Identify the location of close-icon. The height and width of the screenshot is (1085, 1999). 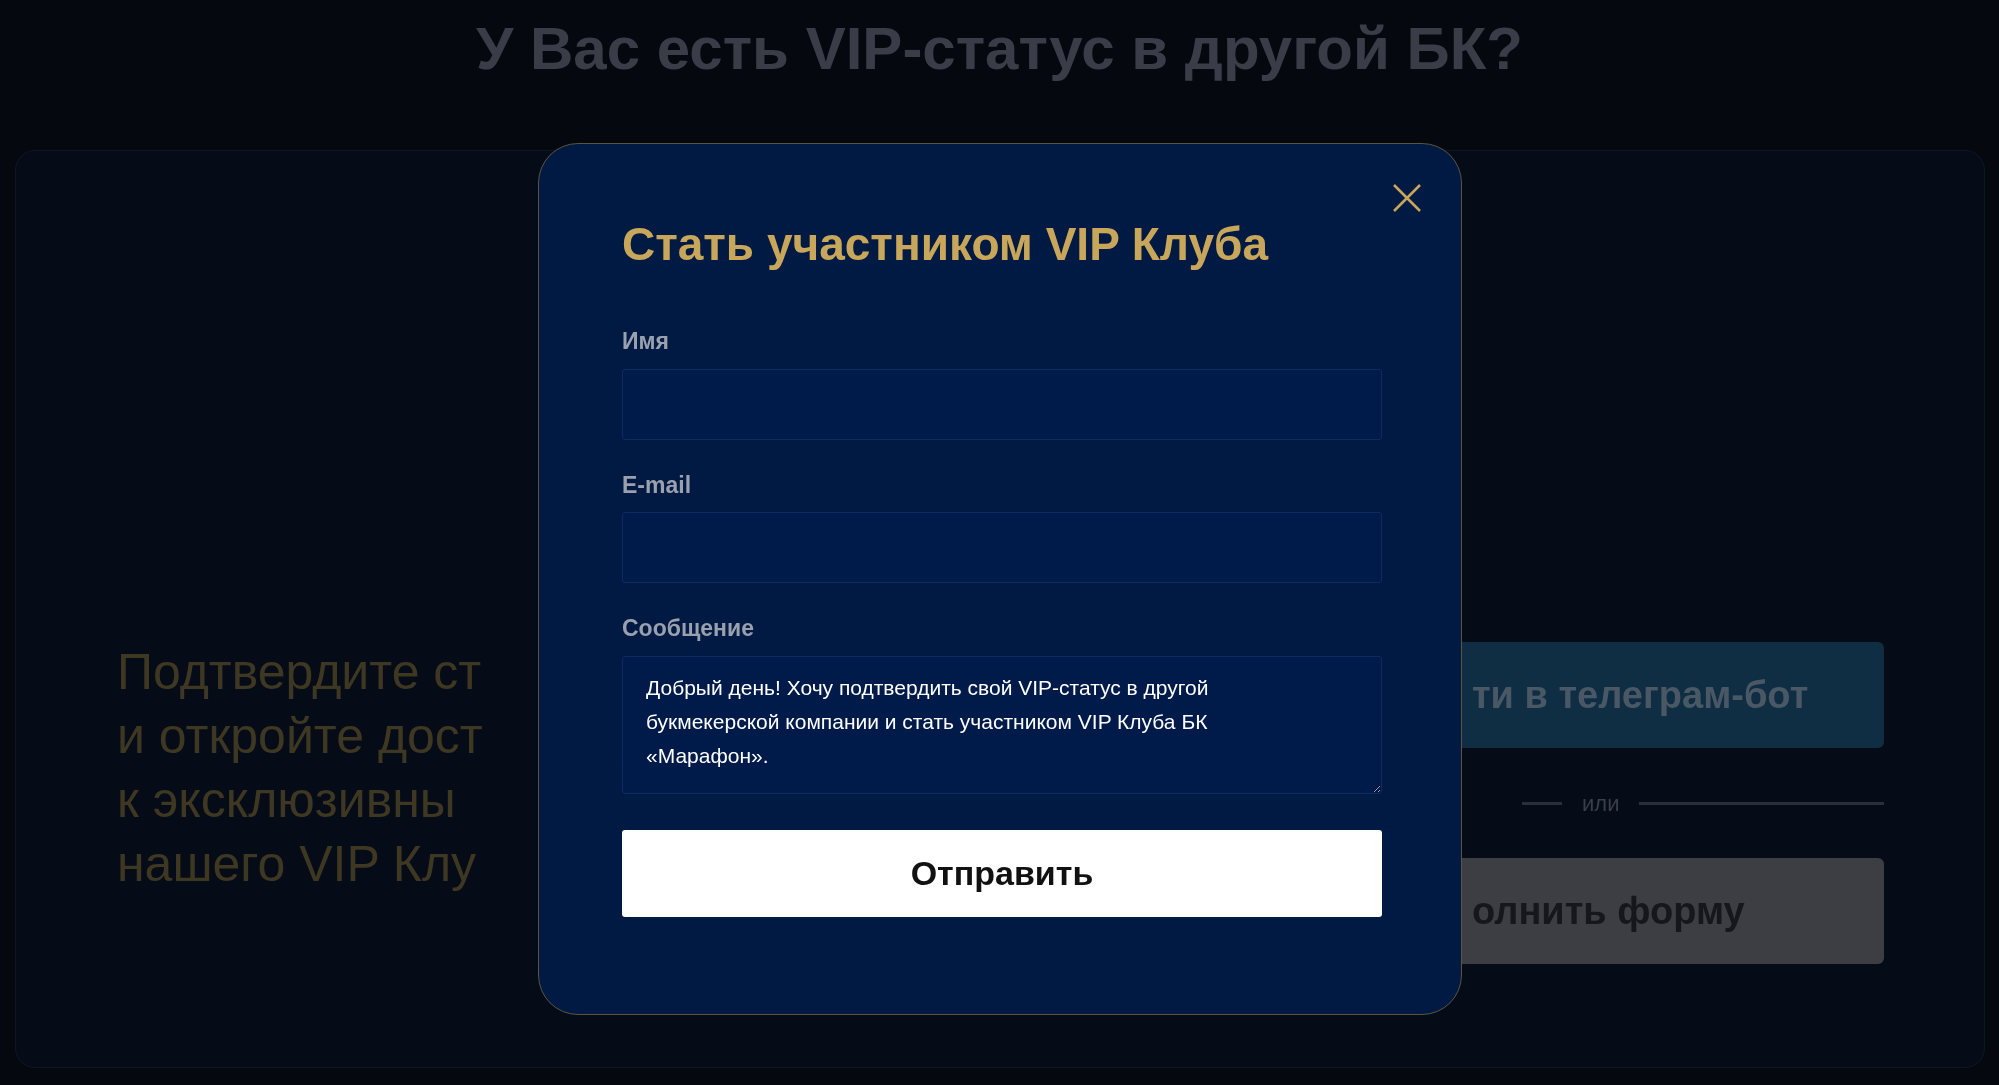
(1407, 198).